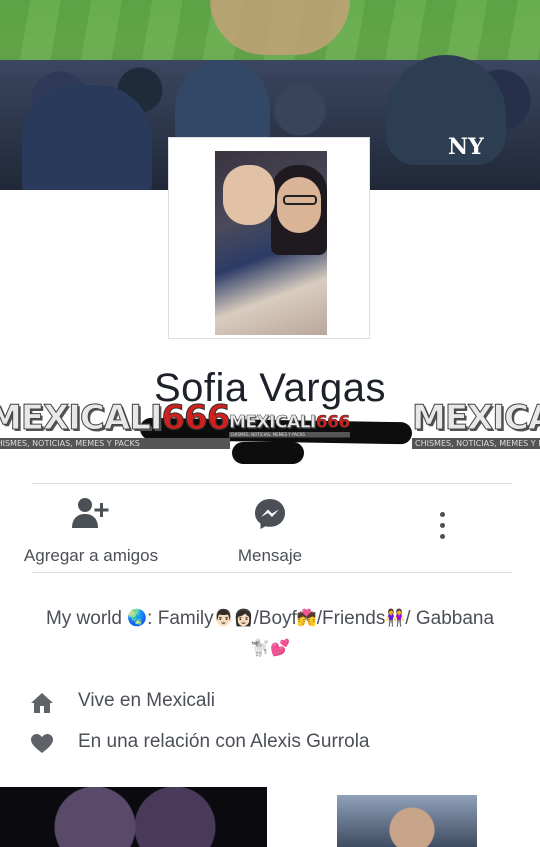  What do you see at coordinates (249, 195) in the screenshot?
I see `avatar-face-left` at bounding box center [249, 195].